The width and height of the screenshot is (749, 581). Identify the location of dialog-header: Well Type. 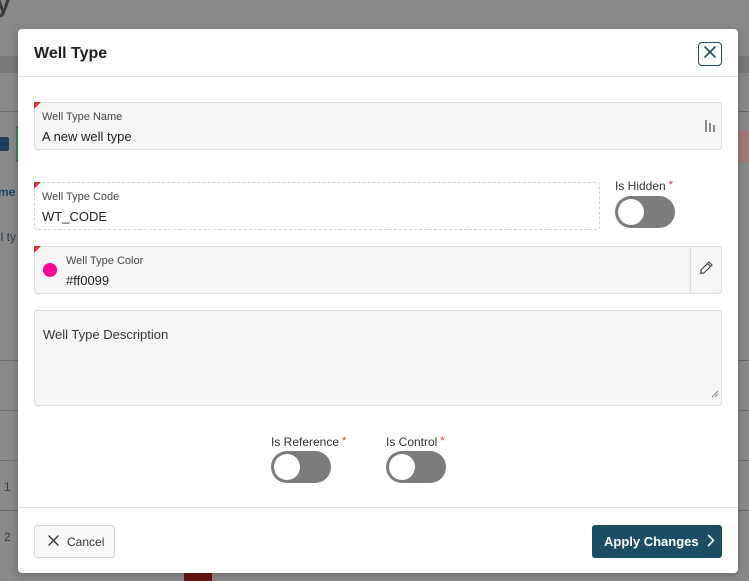
(378, 53).